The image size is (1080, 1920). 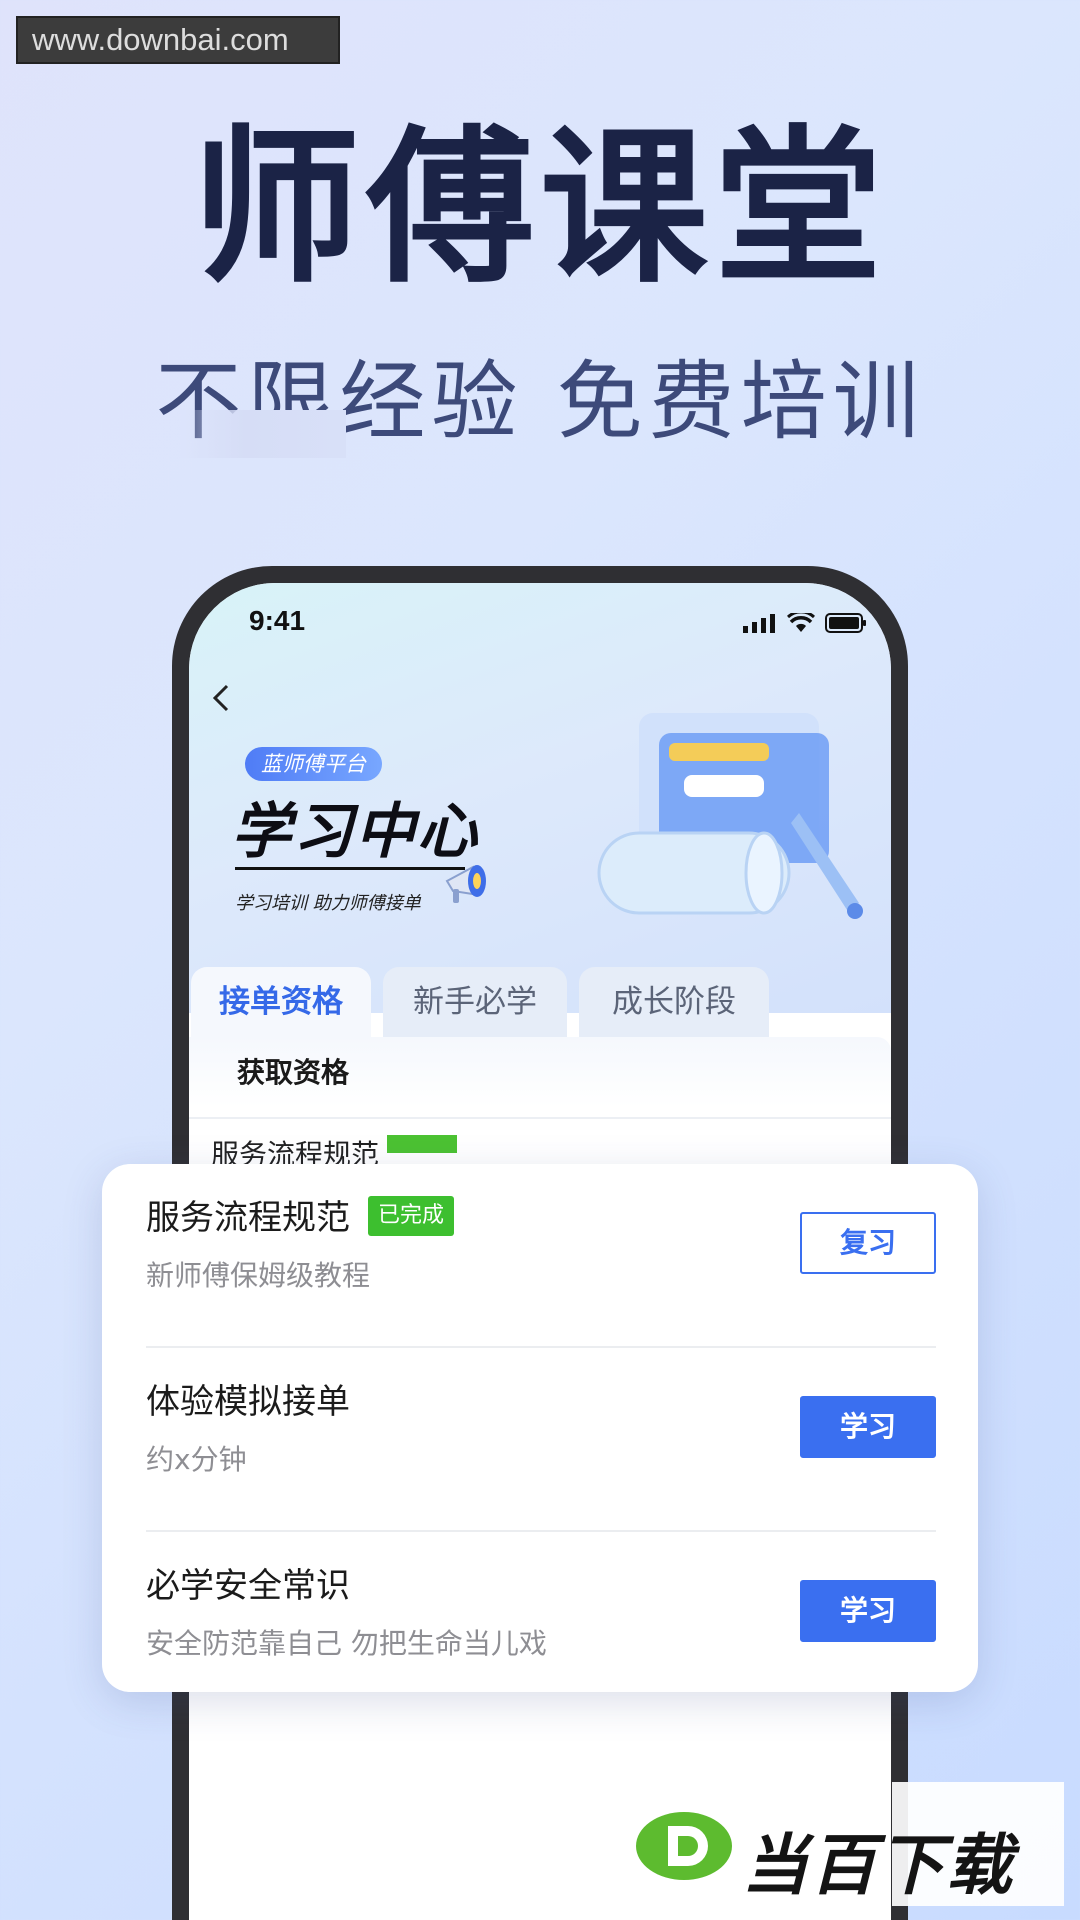 I want to click on headline: 师傅课堂, so click(x=540, y=208).